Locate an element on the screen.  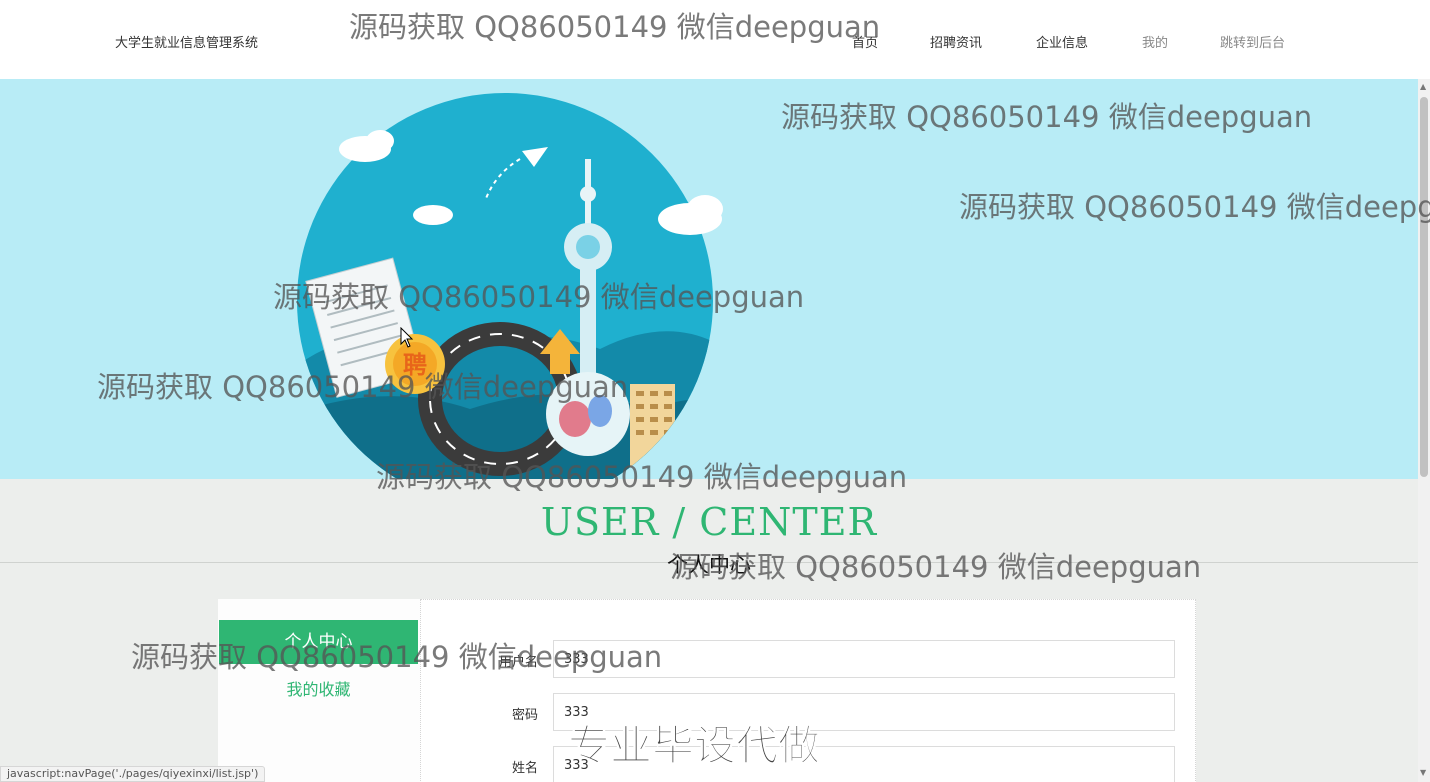
site-brand: 大学生就业信息管理系统 is located at coordinates (186, 41).